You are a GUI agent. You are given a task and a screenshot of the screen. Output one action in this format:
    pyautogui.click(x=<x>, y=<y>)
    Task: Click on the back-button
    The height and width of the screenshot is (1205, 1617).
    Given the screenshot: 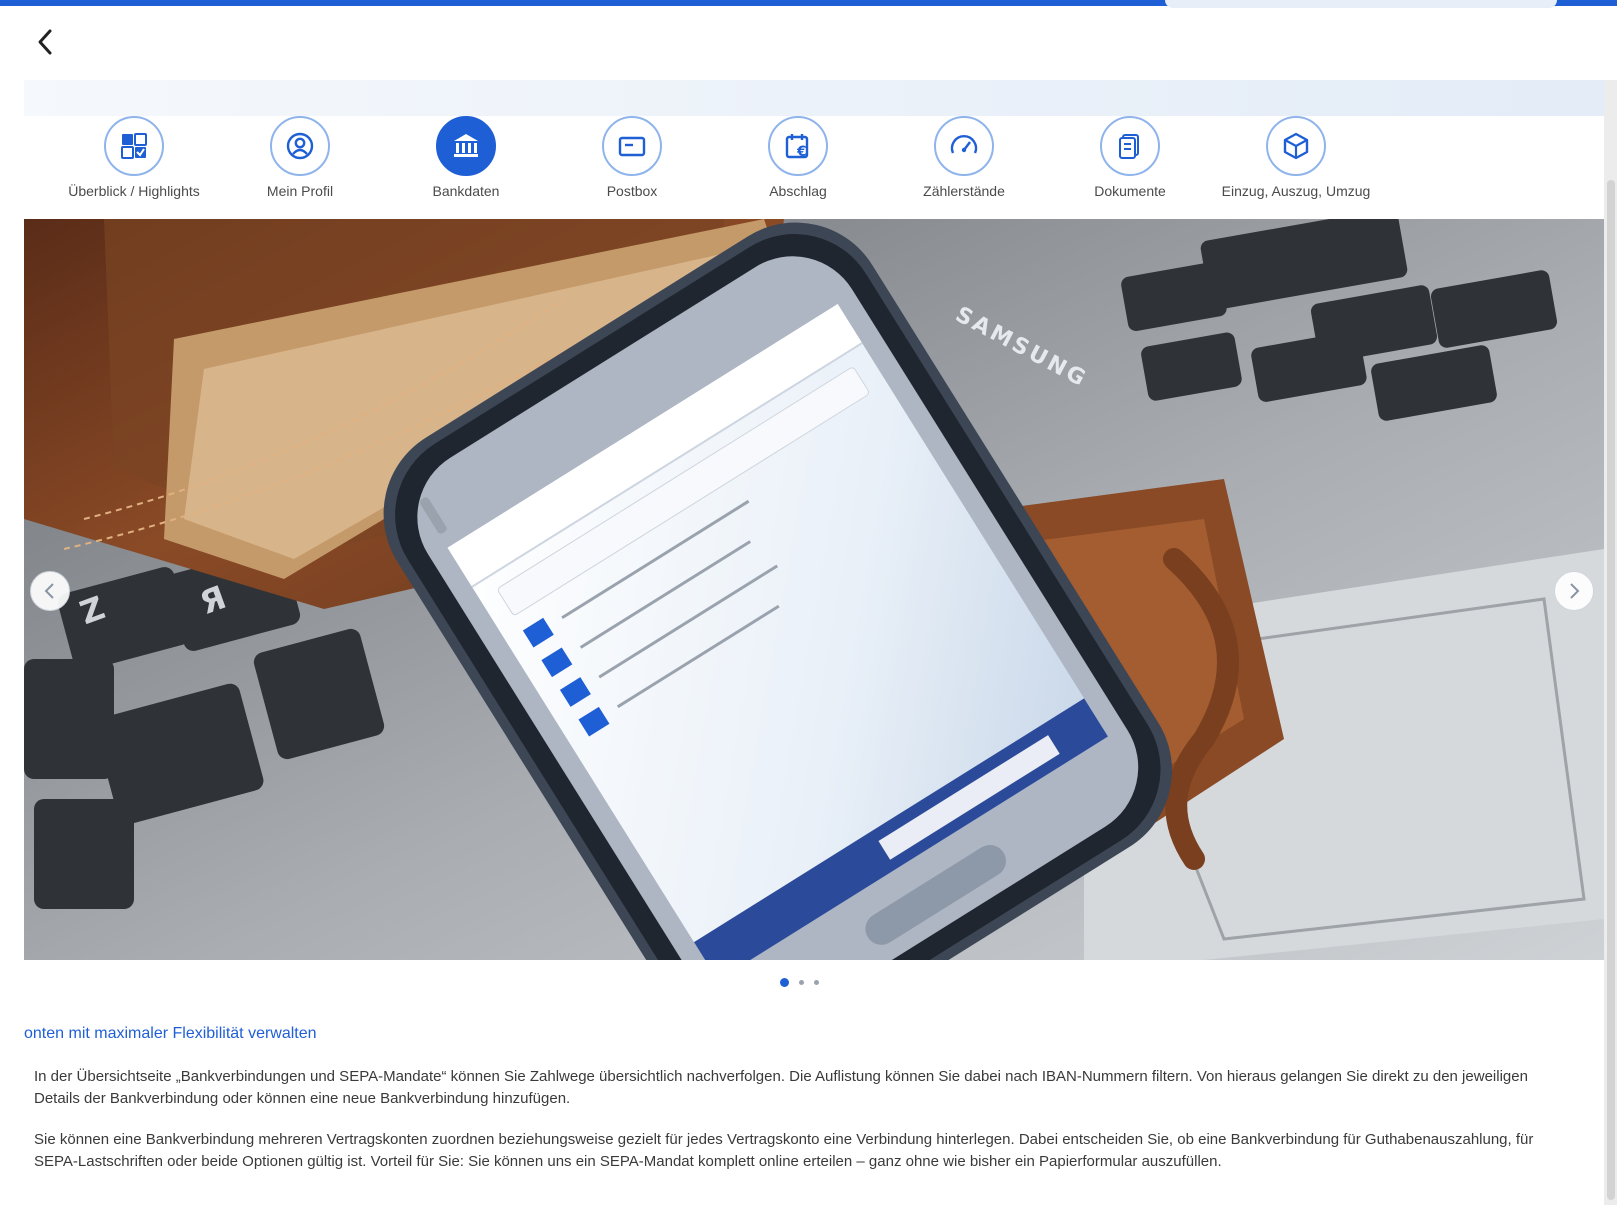 What is the action you would take?
    pyautogui.click(x=45, y=42)
    